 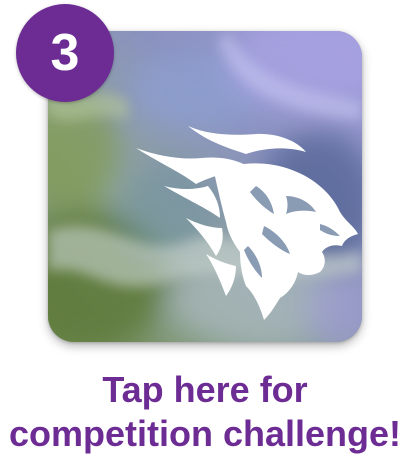 What do you see at coordinates (205, 389) in the screenshot?
I see `cta-line-1: Tap here for` at bounding box center [205, 389].